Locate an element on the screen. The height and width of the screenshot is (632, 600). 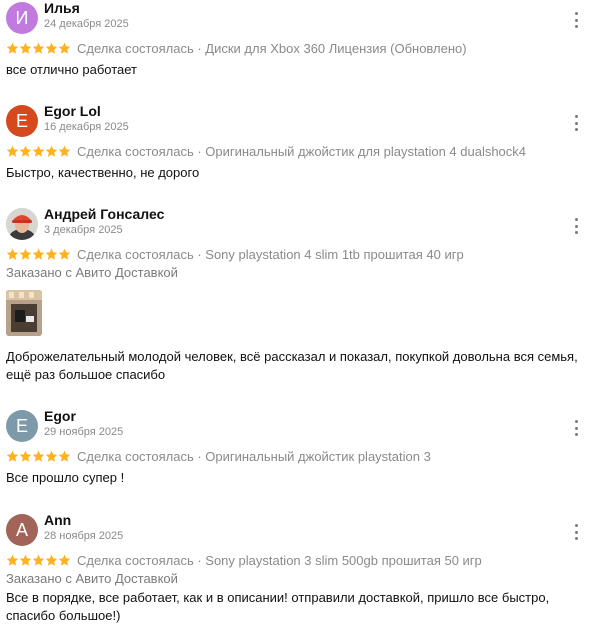
avatar-initial: A is located at coordinates (21, 530).